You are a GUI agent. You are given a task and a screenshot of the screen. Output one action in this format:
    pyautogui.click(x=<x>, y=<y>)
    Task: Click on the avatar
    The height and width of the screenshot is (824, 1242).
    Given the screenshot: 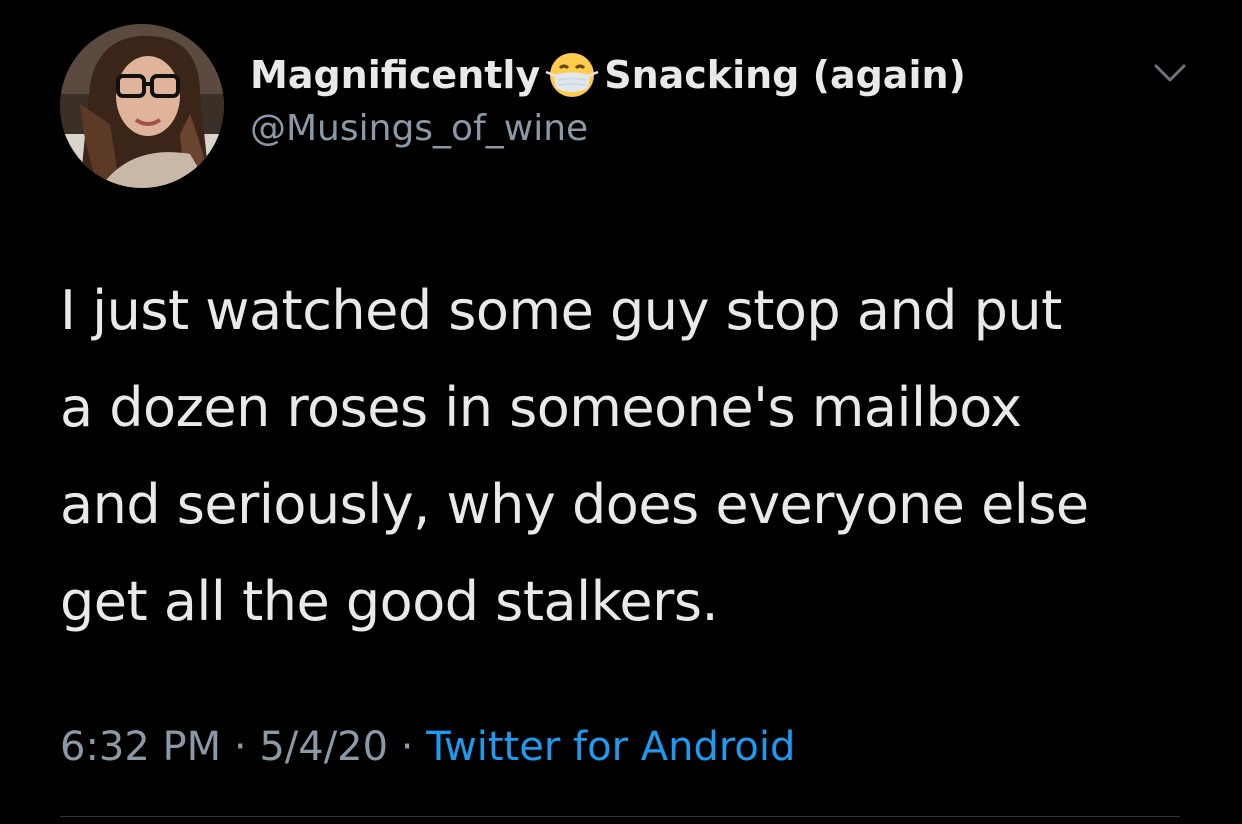 What is the action you would take?
    pyautogui.click(x=142, y=106)
    